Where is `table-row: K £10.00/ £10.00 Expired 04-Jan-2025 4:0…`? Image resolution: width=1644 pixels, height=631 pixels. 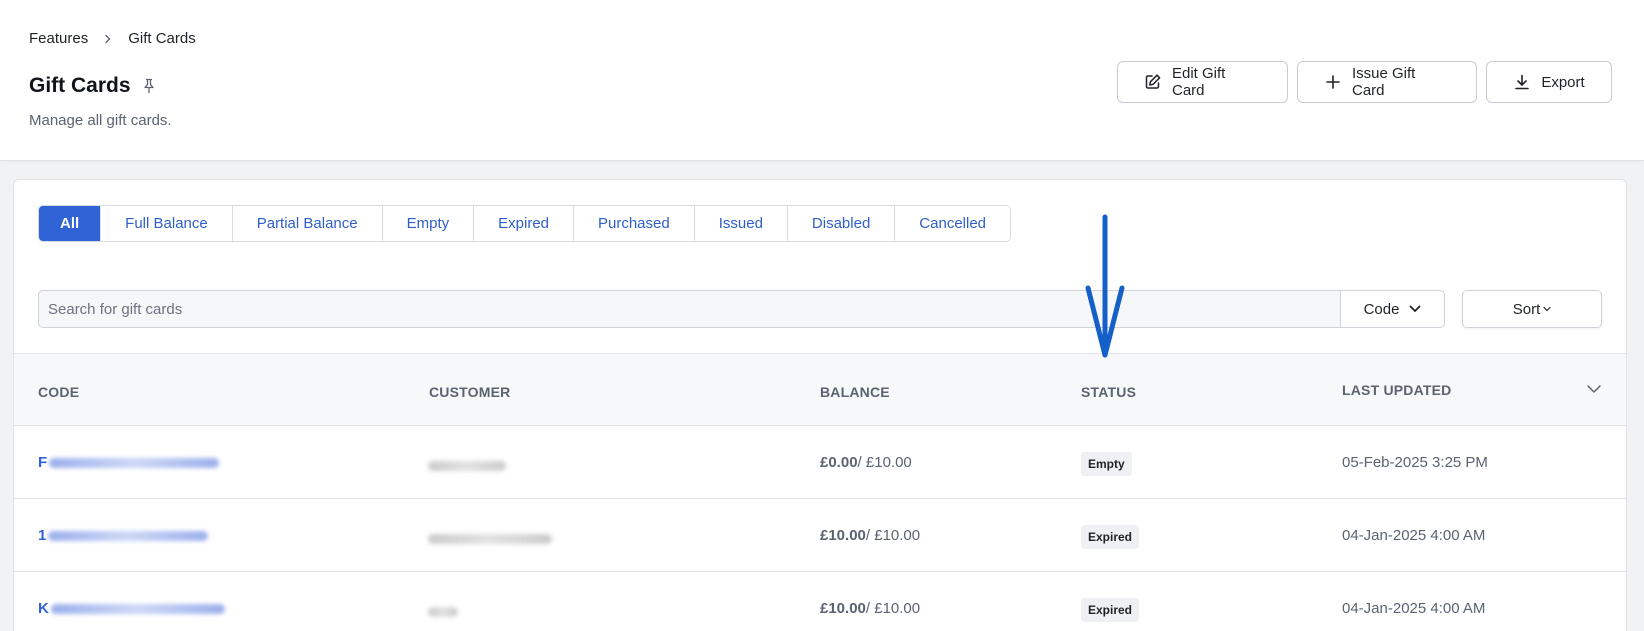
table-row: K £10.00/ £10.00 Expired 04-Jan-2025 4:0… is located at coordinates (820, 601).